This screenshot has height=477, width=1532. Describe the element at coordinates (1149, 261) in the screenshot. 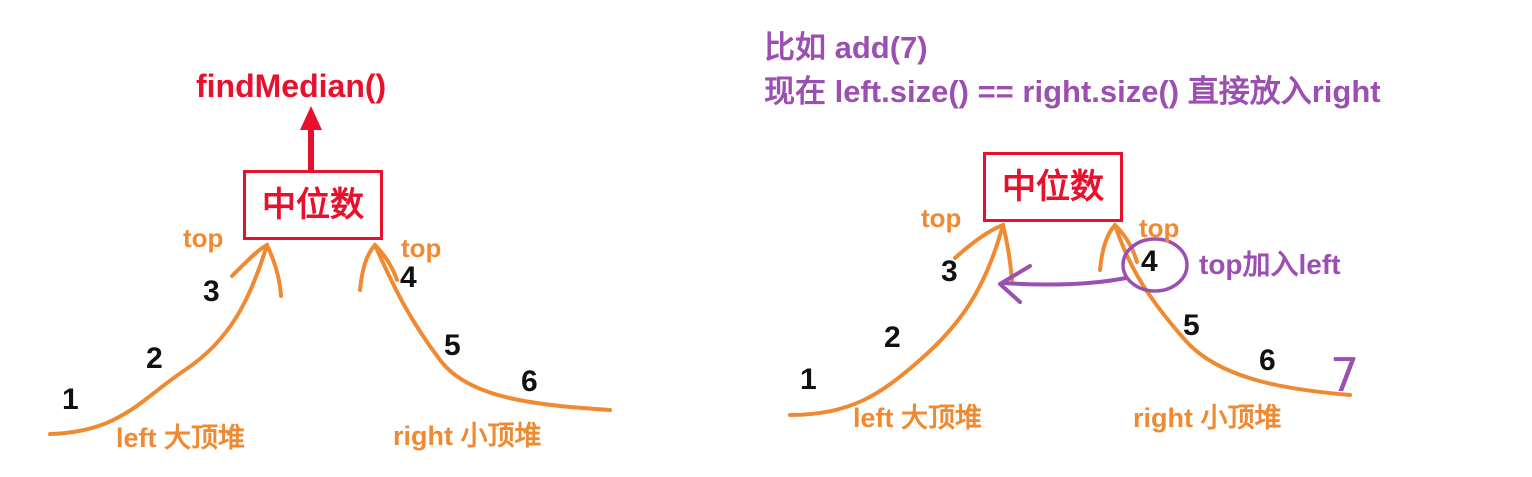

I see `right-heap-value-4-b: 4` at that location.